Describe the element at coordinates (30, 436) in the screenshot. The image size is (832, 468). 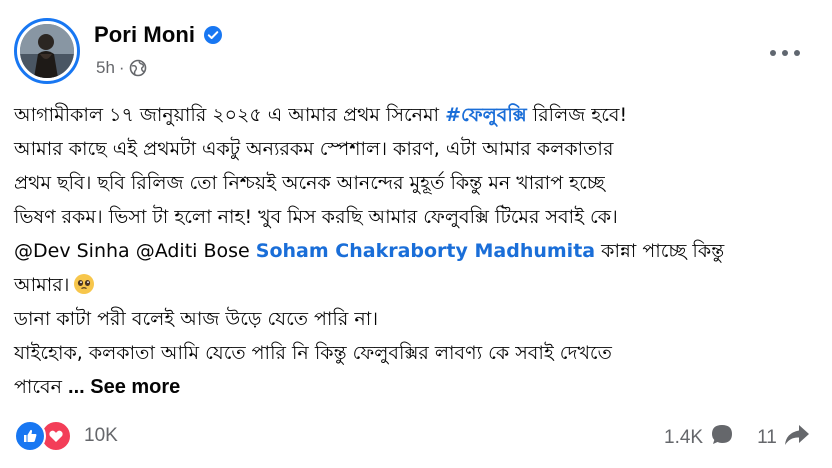
I see `like-reaction-icon` at that location.